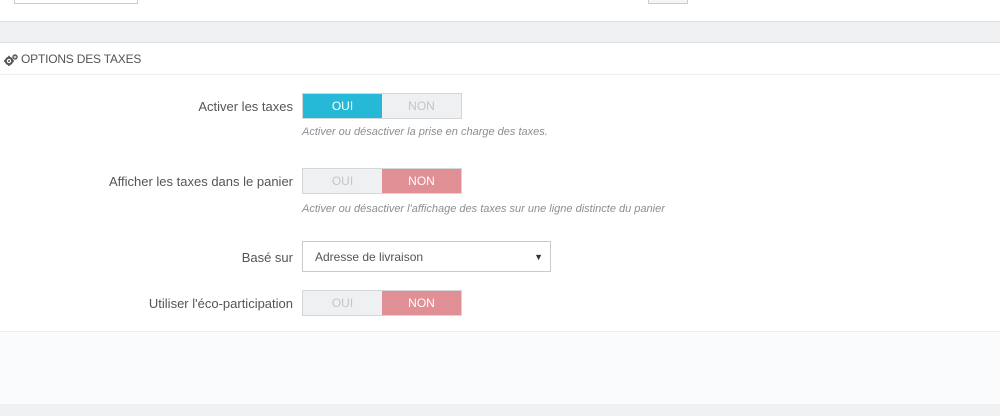 This screenshot has height=416, width=1000. I want to click on eco-tax-no-option: NON, so click(421, 303).